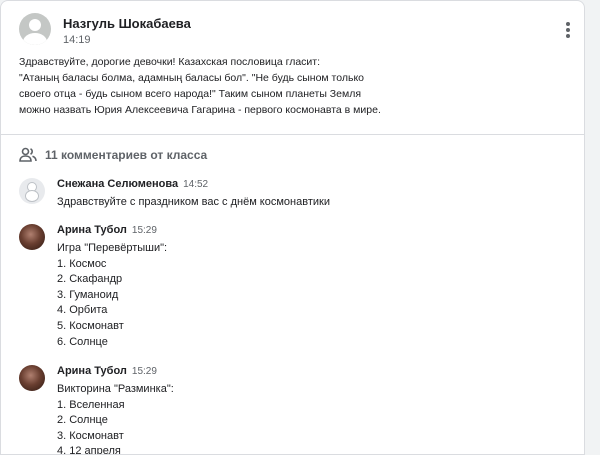 The height and width of the screenshot is (455, 600). I want to click on author-avatar, so click(35, 29).